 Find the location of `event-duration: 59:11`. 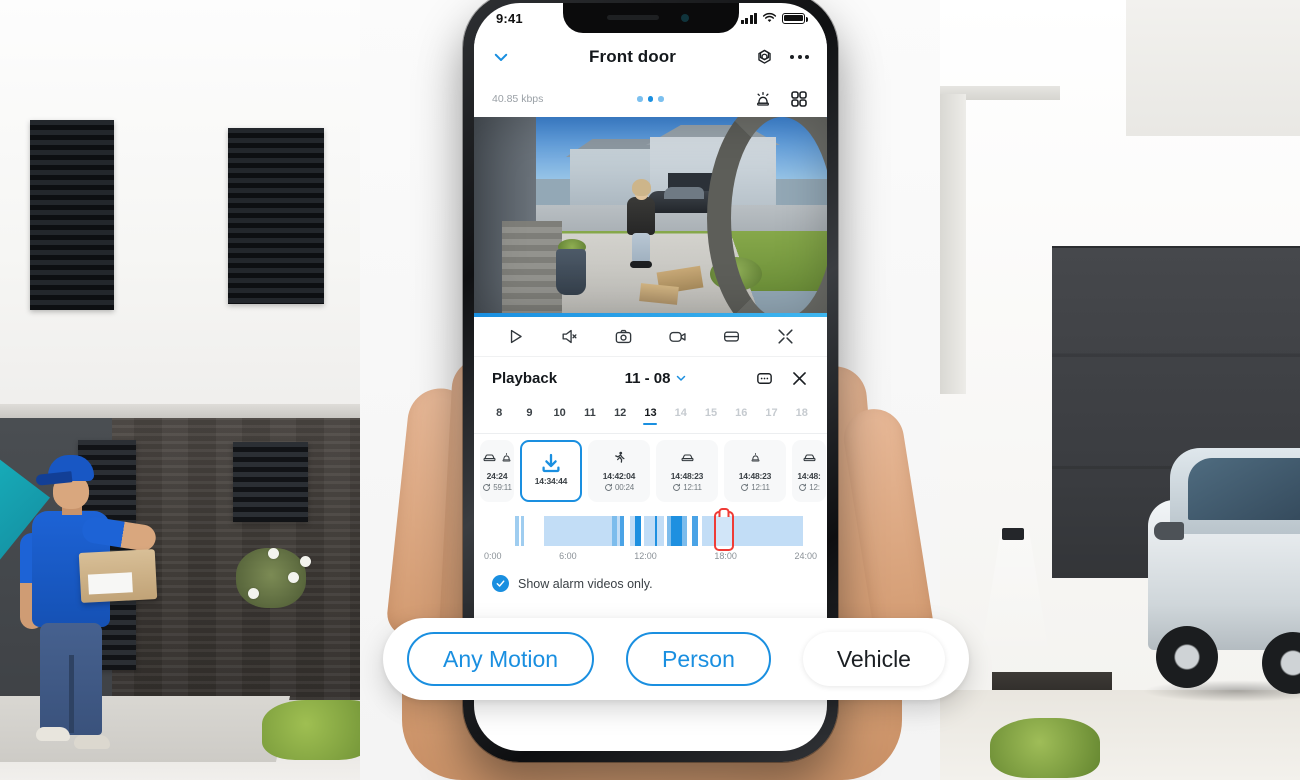

event-duration: 59:11 is located at coordinates (497, 487).